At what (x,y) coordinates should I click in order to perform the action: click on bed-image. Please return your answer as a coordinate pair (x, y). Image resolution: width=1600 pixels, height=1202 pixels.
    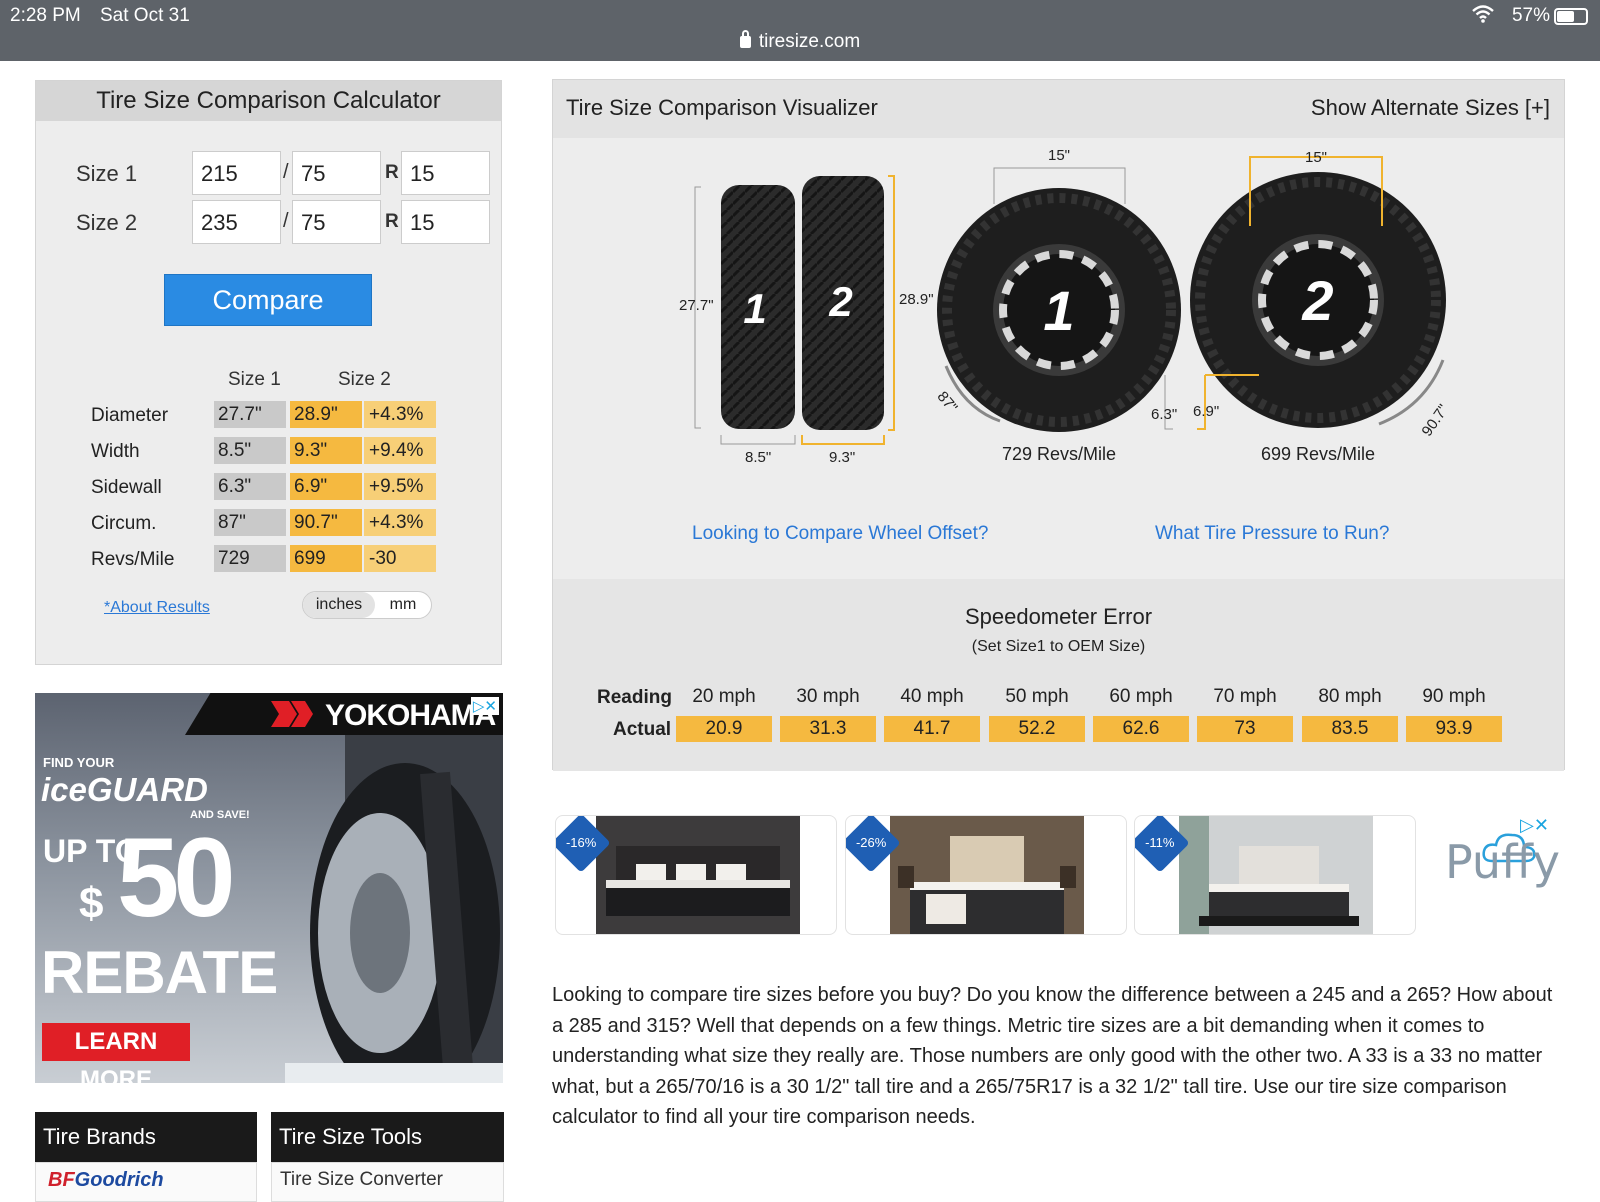
    Looking at the image, I should click on (698, 875).